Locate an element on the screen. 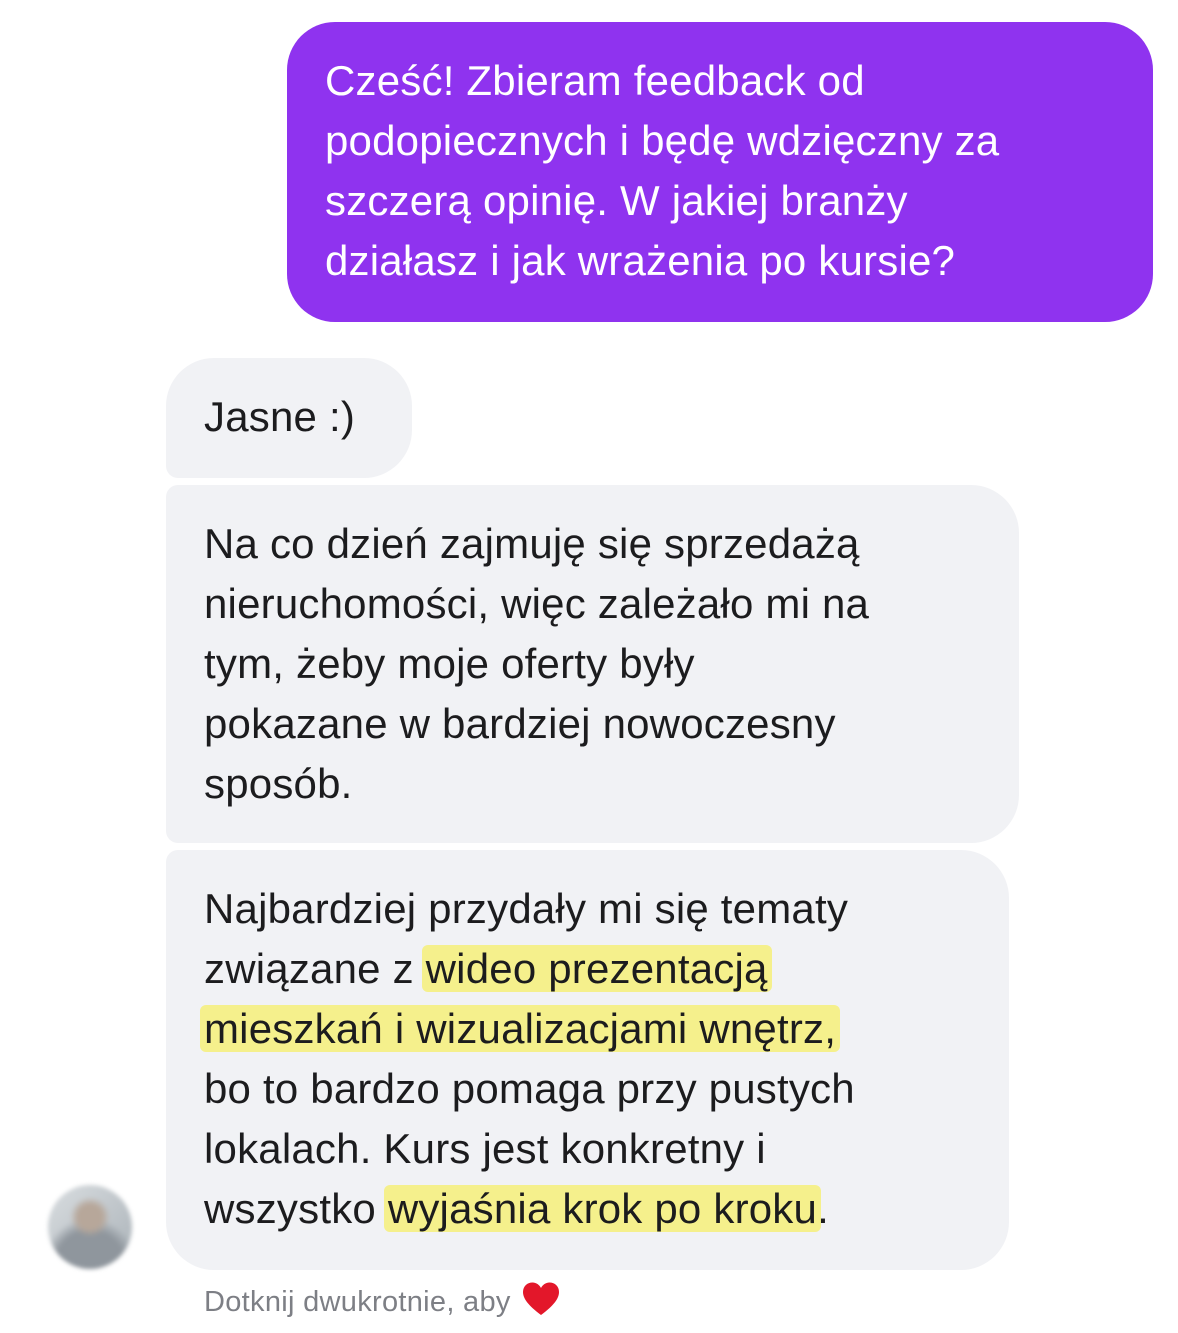 The height and width of the screenshot is (1333, 1178). highlighted-text: wyjaśnia krok po kroku is located at coordinates (602, 1208).